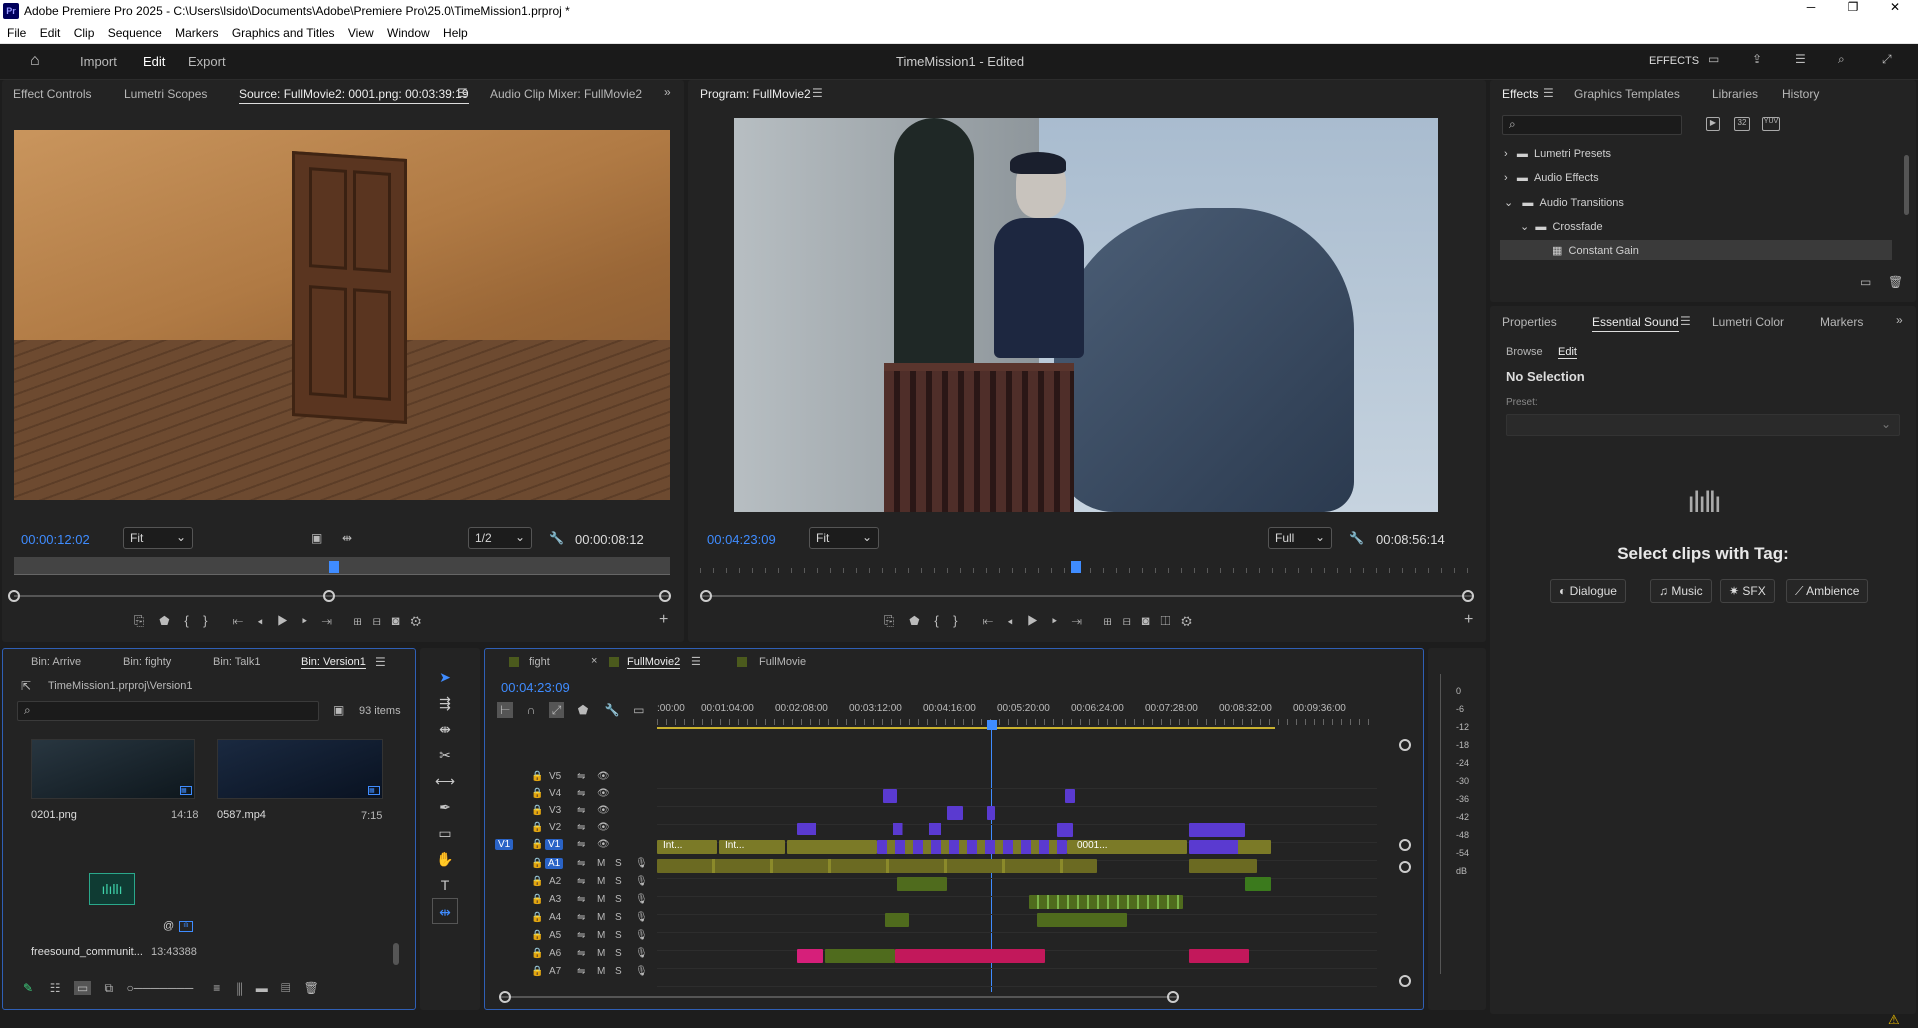  Describe the element at coordinates (1681, 591) in the screenshot. I see `music-button: ♫ Music` at that location.